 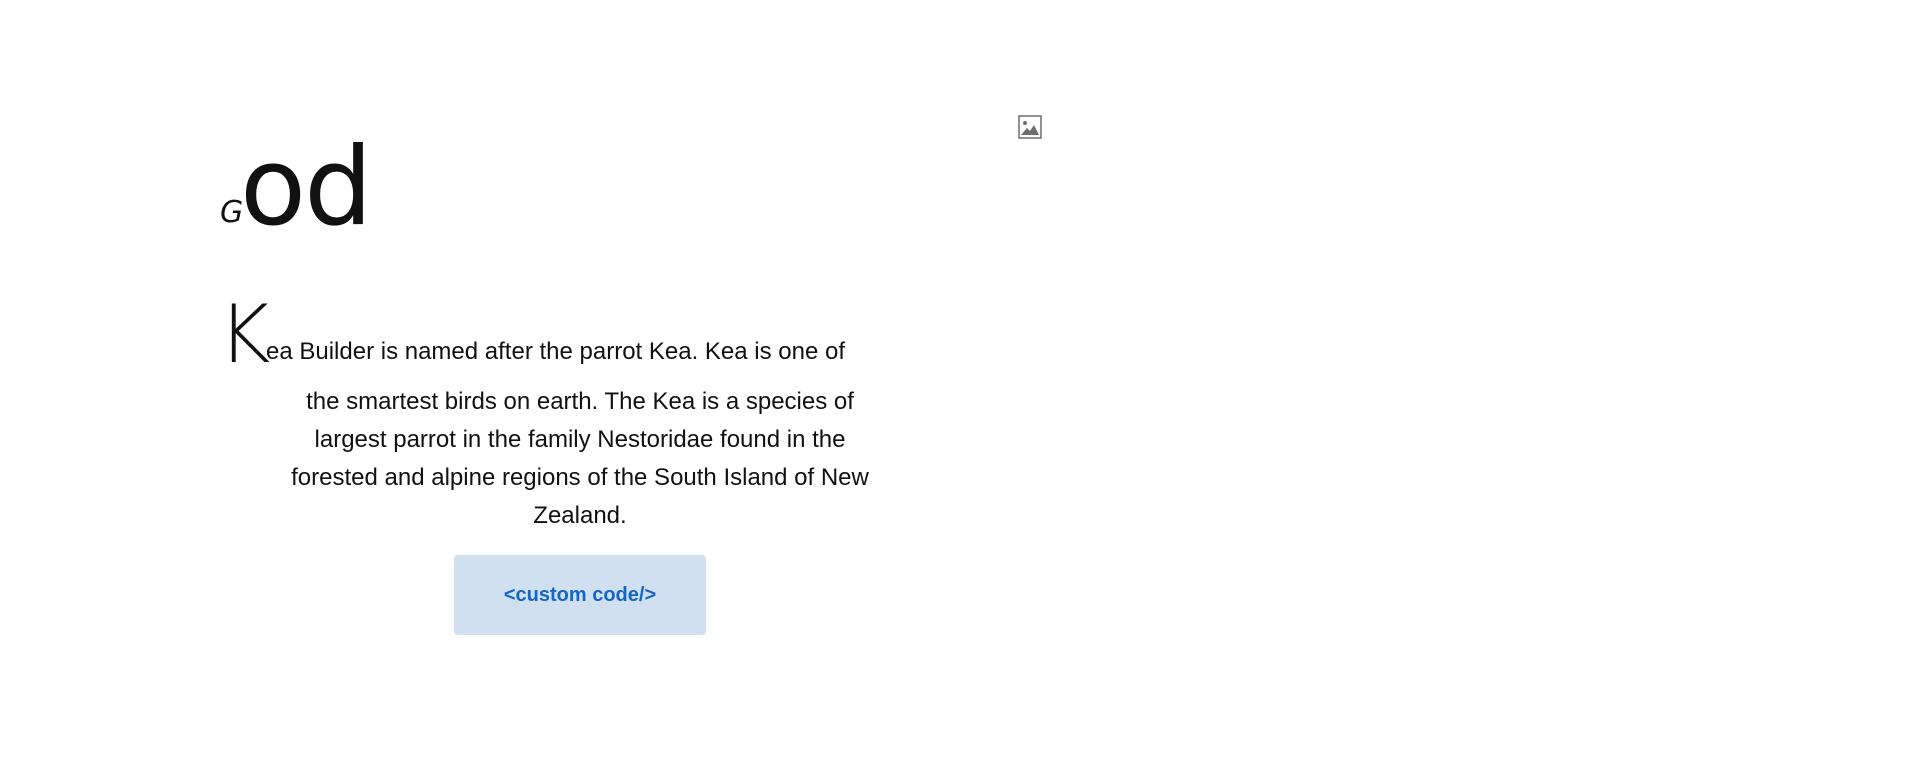 I want to click on intro-line: Zealand., so click(x=580, y=515).